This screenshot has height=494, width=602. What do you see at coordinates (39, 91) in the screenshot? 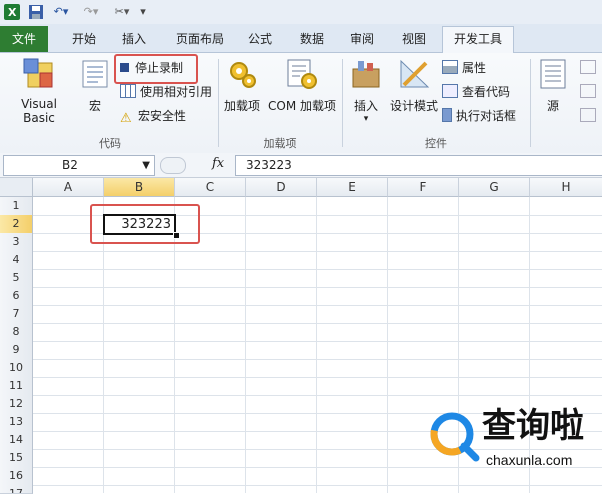
I see `visual-basic-button: Visual Basic` at bounding box center [39, 91].